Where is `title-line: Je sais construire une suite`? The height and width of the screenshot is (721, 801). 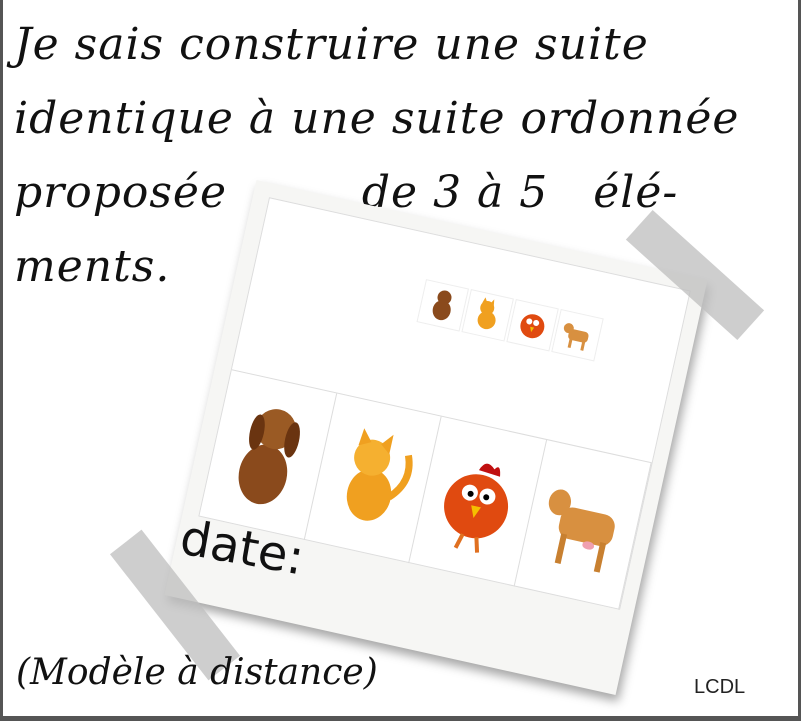 title-line: Je sais construire une suite is located at coordinates (331, 44).